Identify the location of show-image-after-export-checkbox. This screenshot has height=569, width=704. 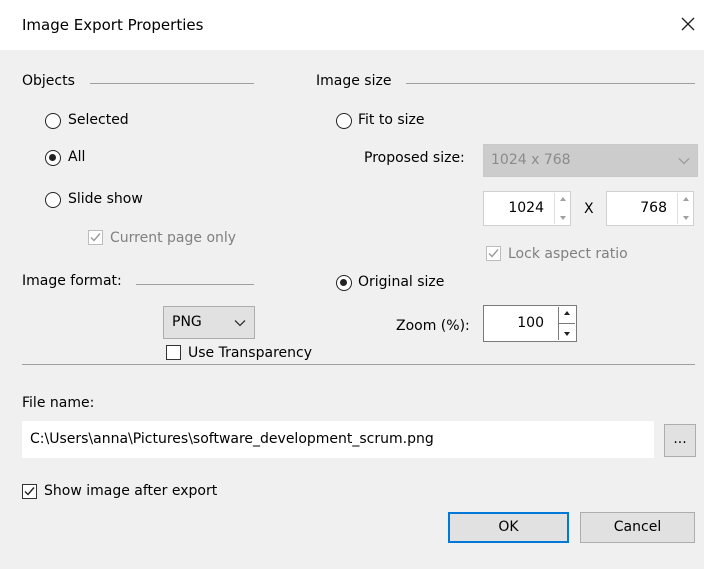
(29, 491).